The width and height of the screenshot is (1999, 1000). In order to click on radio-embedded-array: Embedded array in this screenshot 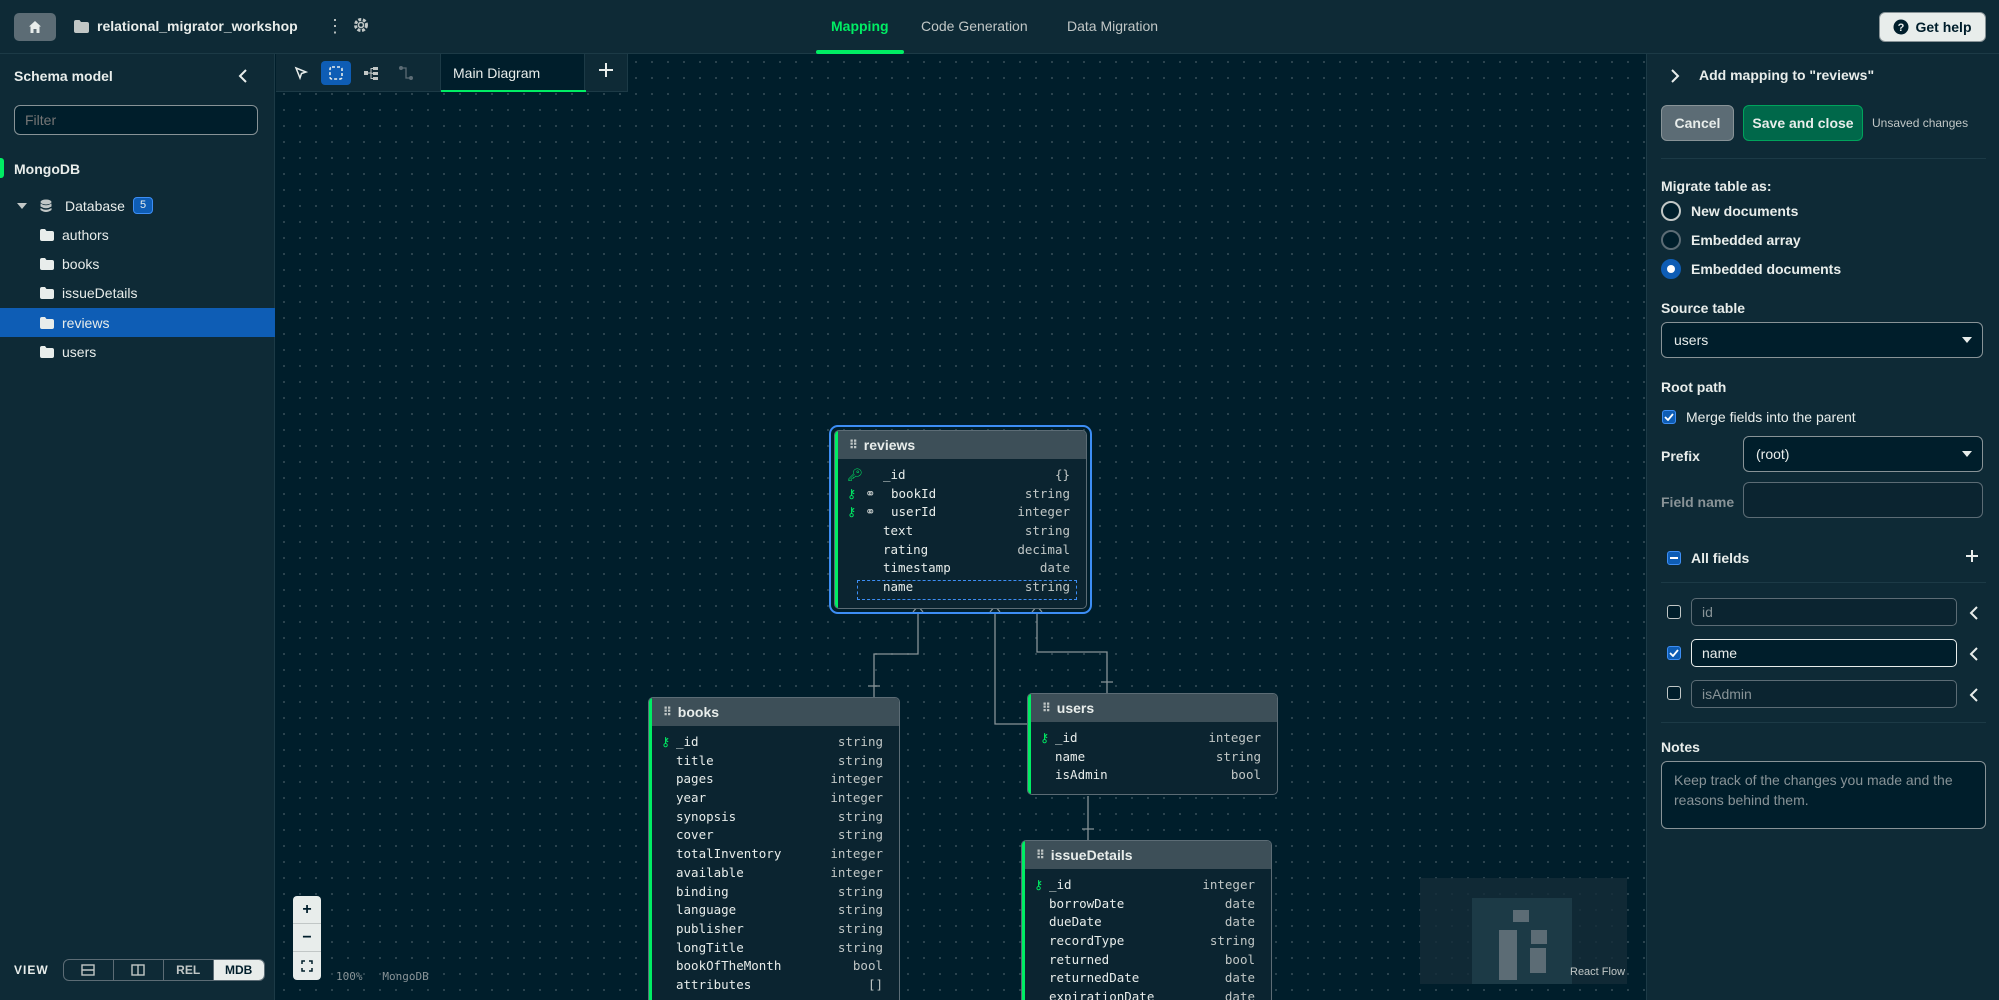, I will do `click(1731, 240)`.